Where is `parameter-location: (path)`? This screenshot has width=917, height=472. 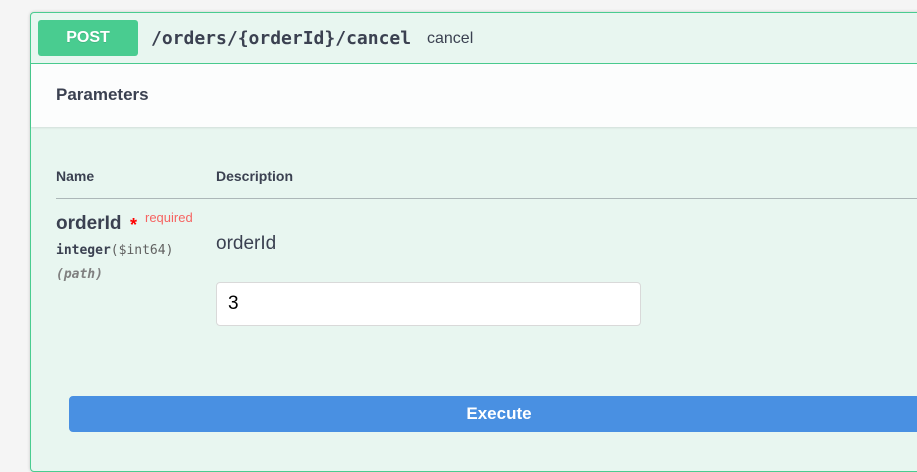 parameter-location: (path) is located at coordinates (79, 274).